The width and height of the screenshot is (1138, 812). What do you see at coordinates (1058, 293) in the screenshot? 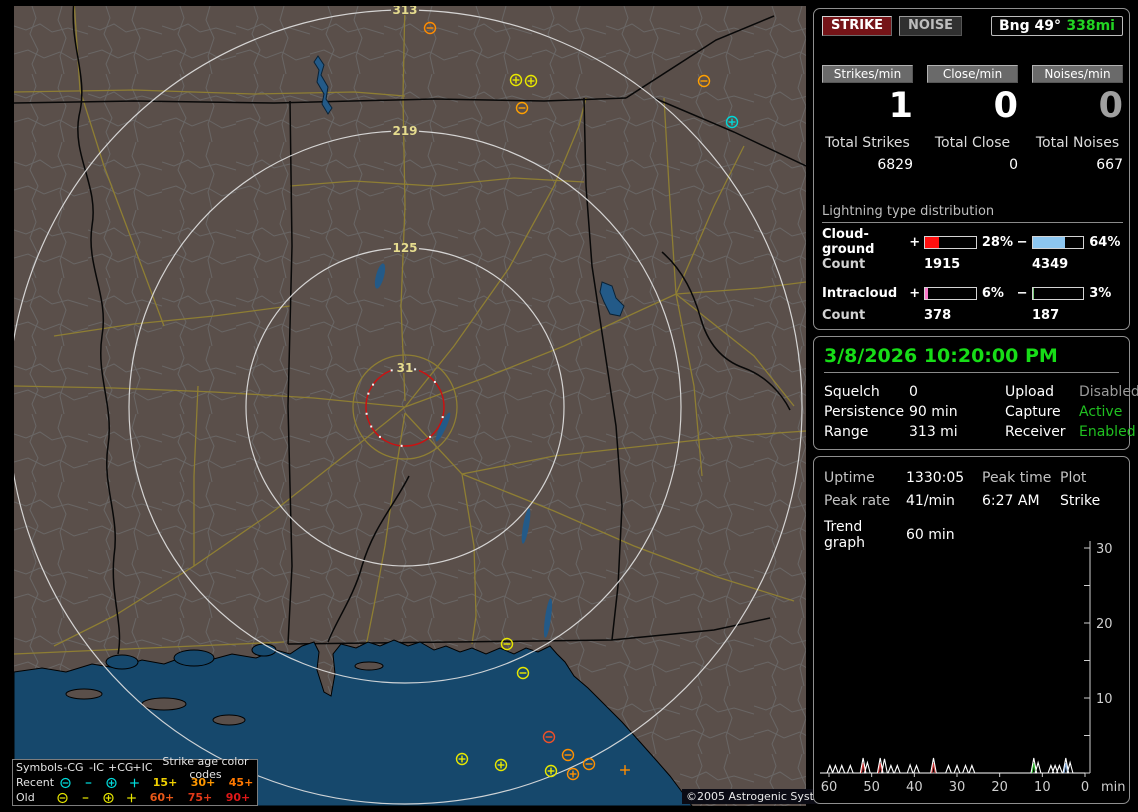
I see `ic-minus-bar` at bounding box center [1058, 293].